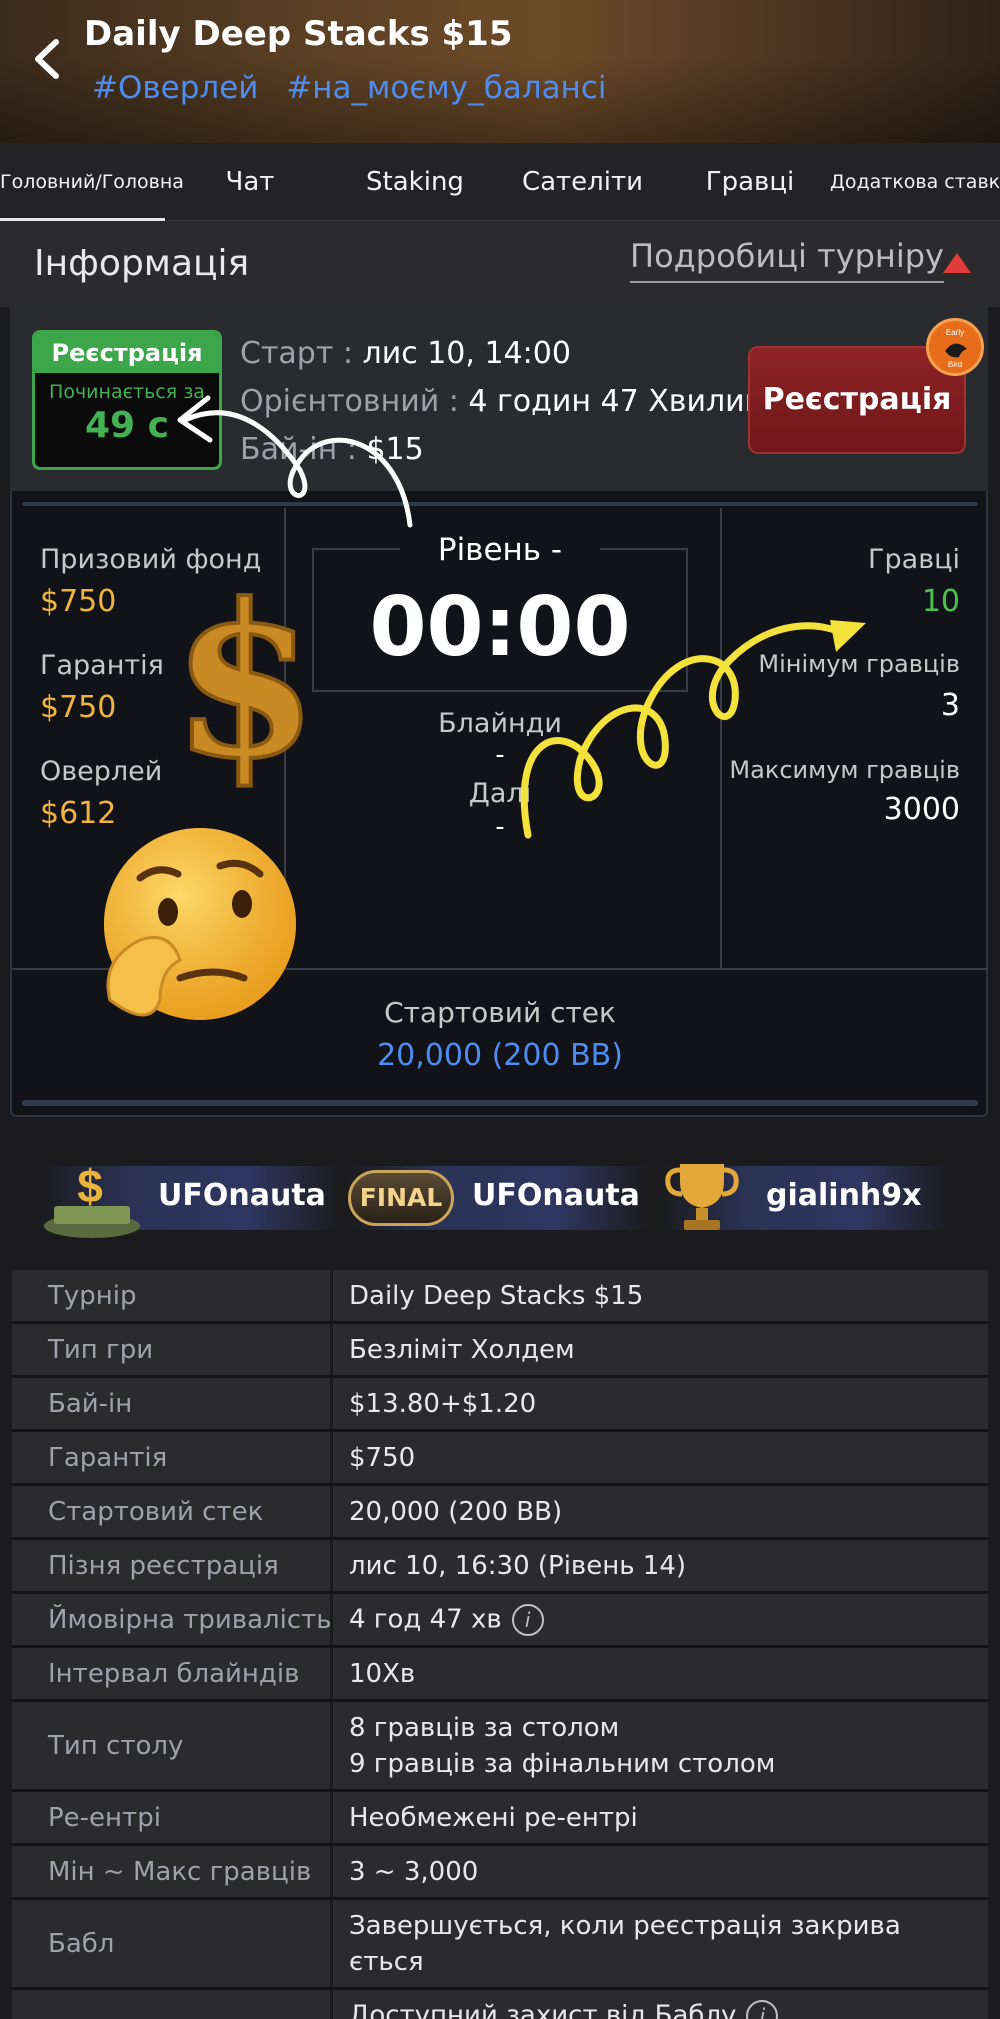 This screenshot has height=2019, width=1000. What do you see at coordinates (48, 59) in the screenshot?
I see `back-arrow-icon` at bounding box center [48, 59].